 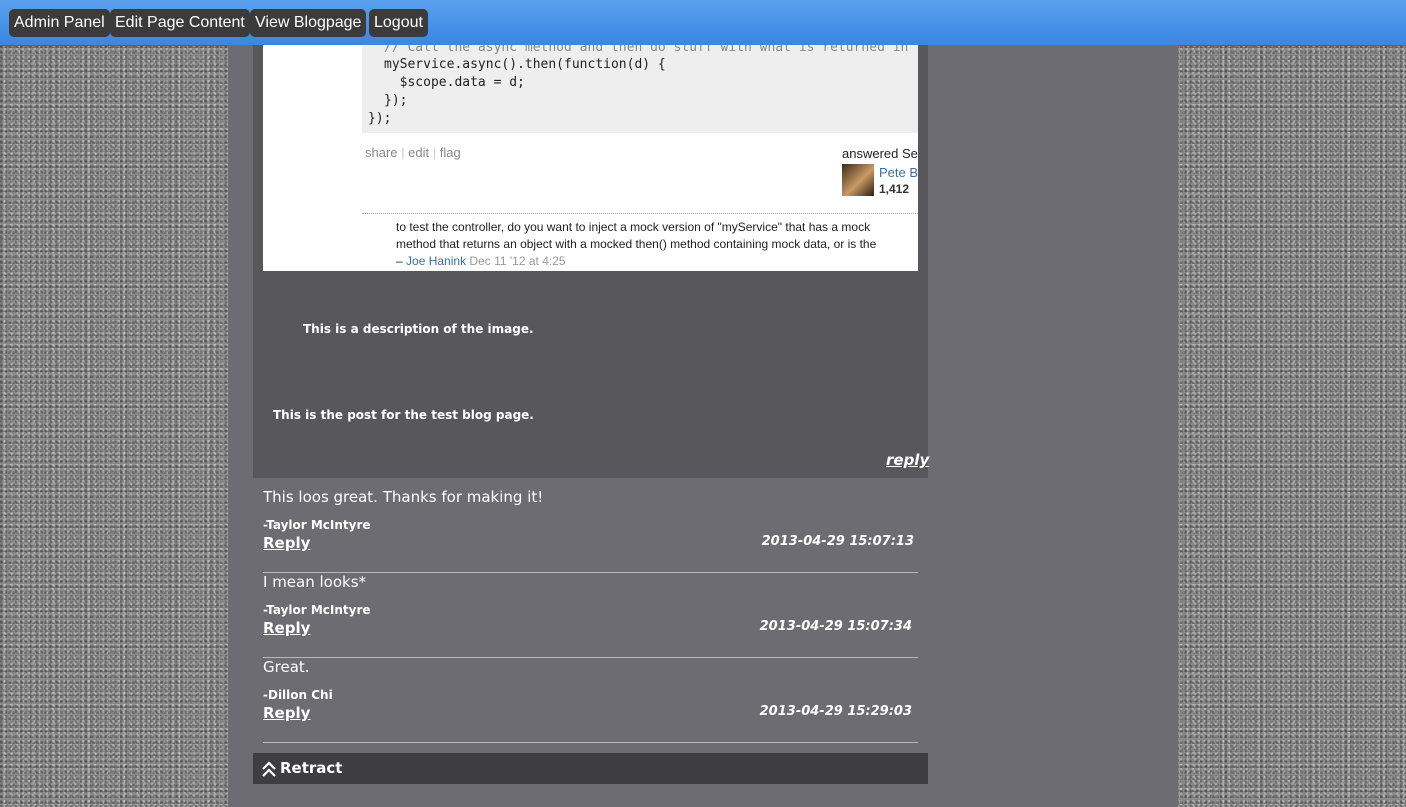 What do you see at coordinates (286, 667) in the screenshot?
I see `comment-text: Great.` at bounding box center [286, 667].